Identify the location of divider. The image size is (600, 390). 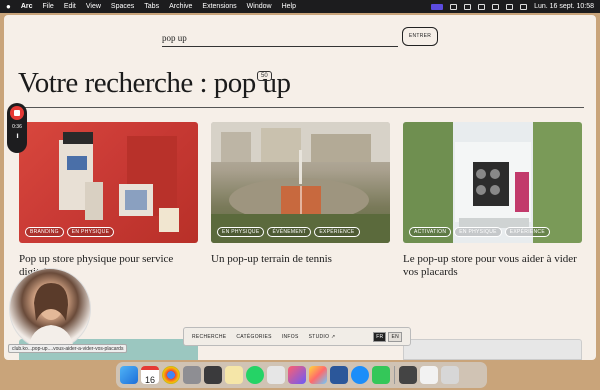
(301, 107).